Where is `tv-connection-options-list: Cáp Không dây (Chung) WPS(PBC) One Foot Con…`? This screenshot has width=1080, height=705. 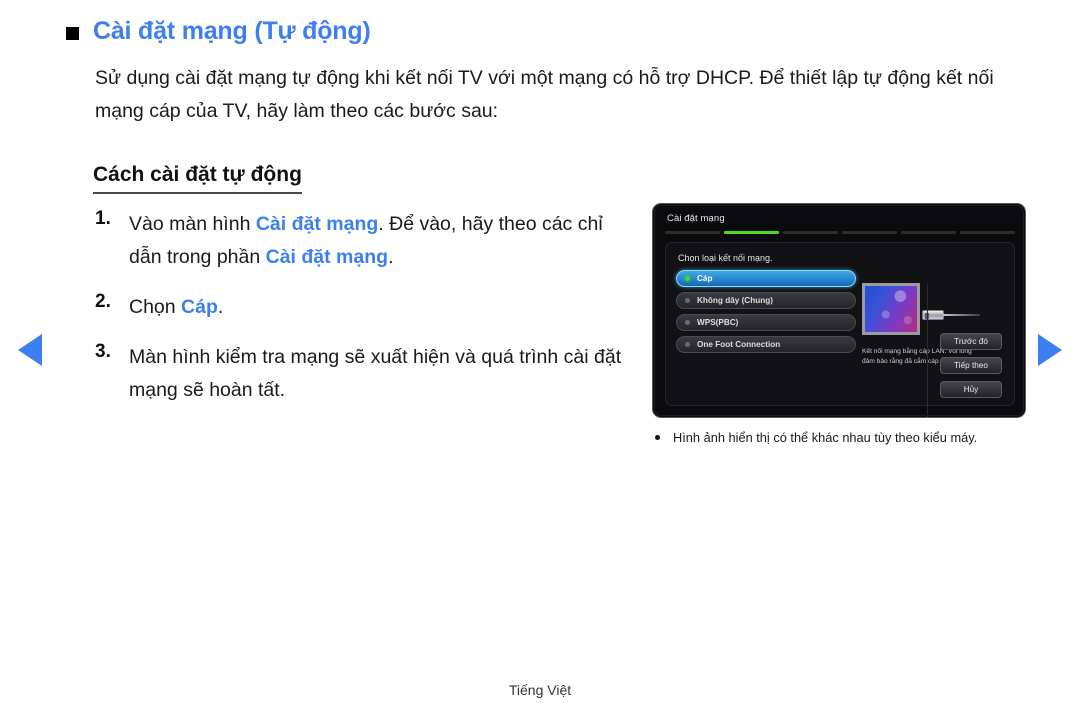 tv-connection-options-list: Cáp Không dây (Chung) WPS(PBC) One Foot Con… is located at coordinates (766, 314).